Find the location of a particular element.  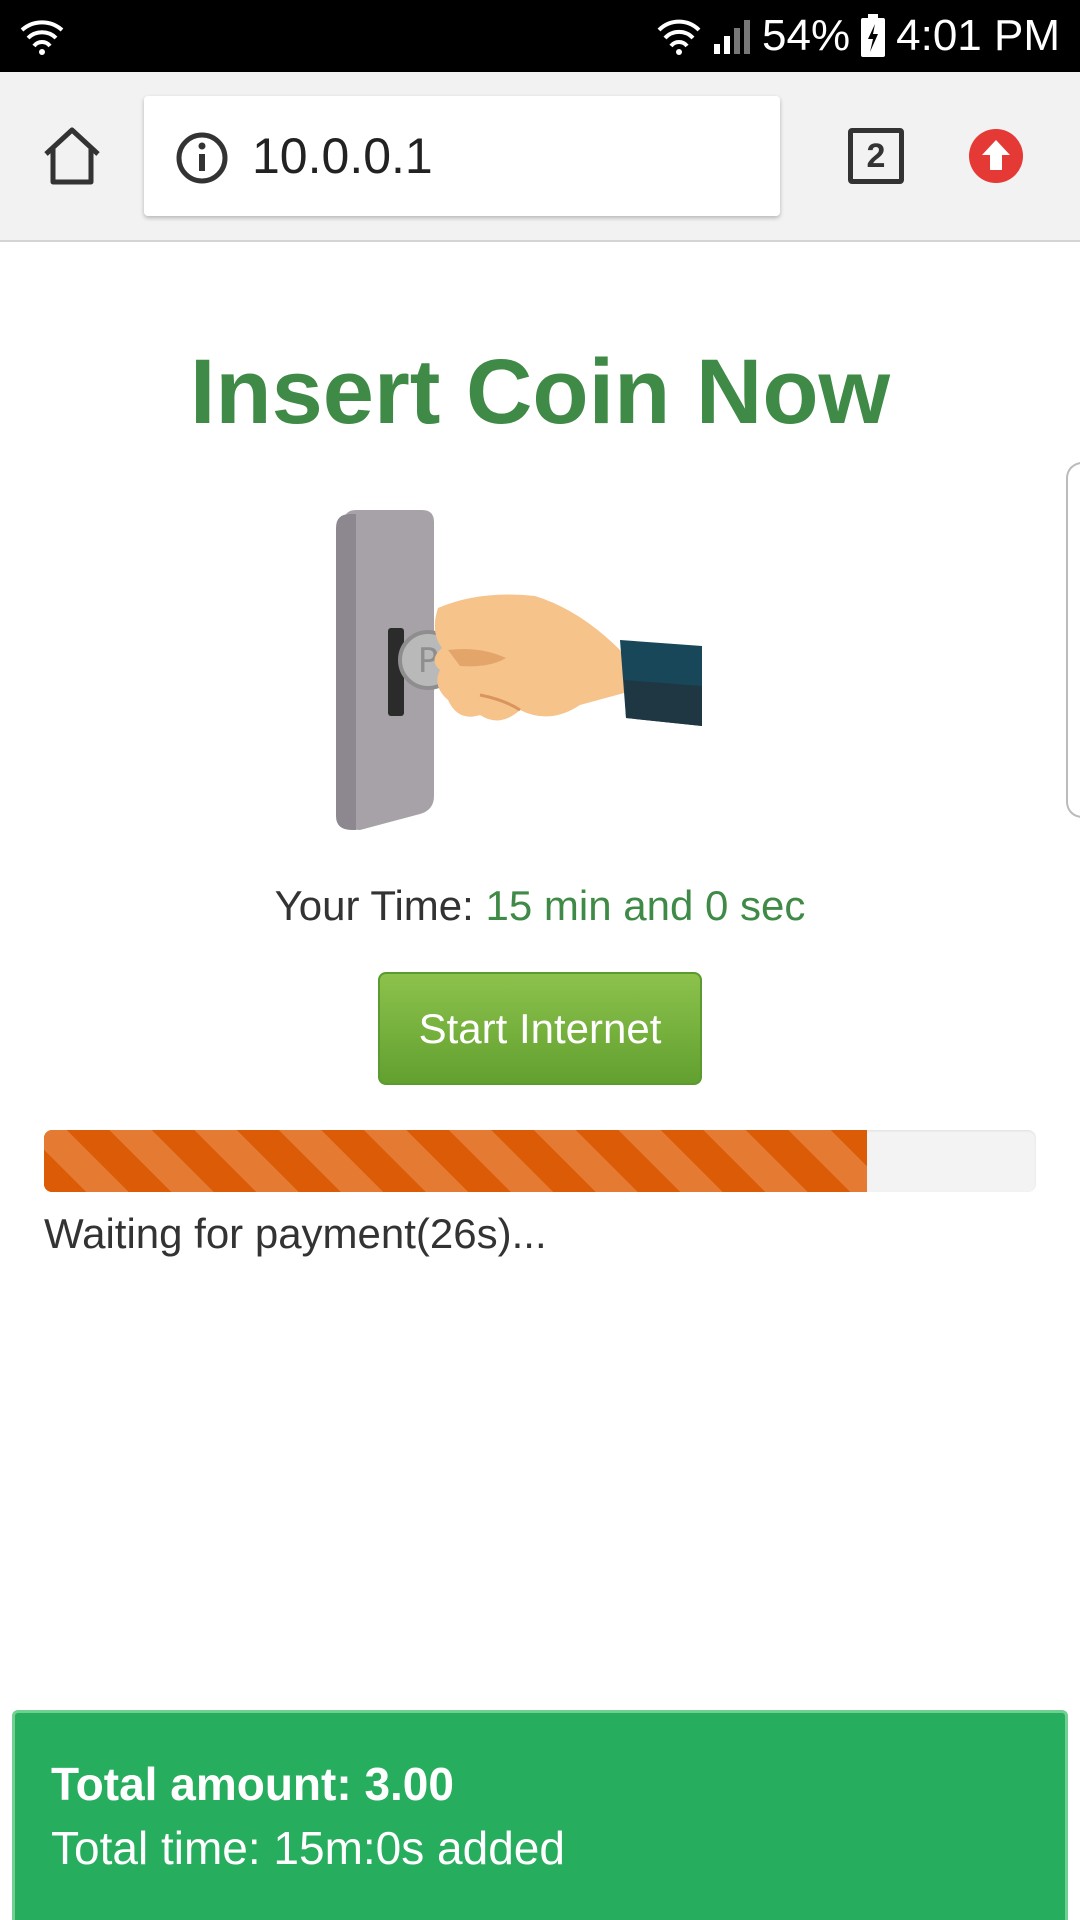

signal-icon is located at coordinates (732, 37).